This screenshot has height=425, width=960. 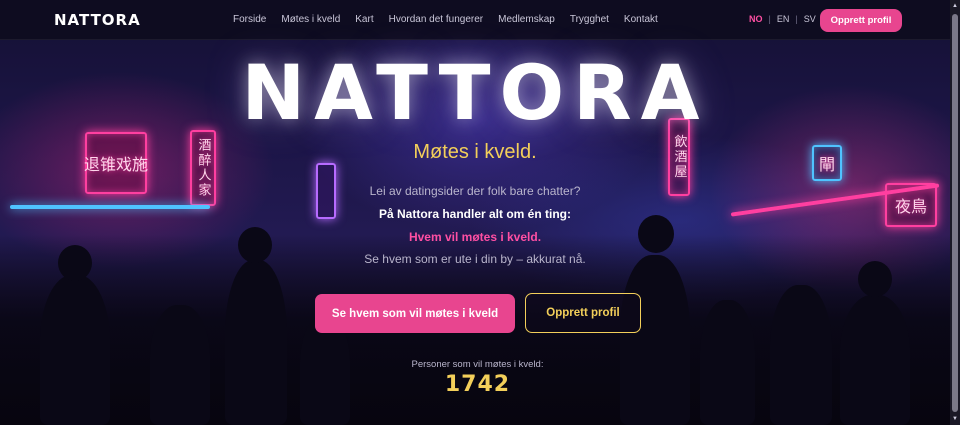 I want to click on language-sv: SV, so click(x=810, y=19).